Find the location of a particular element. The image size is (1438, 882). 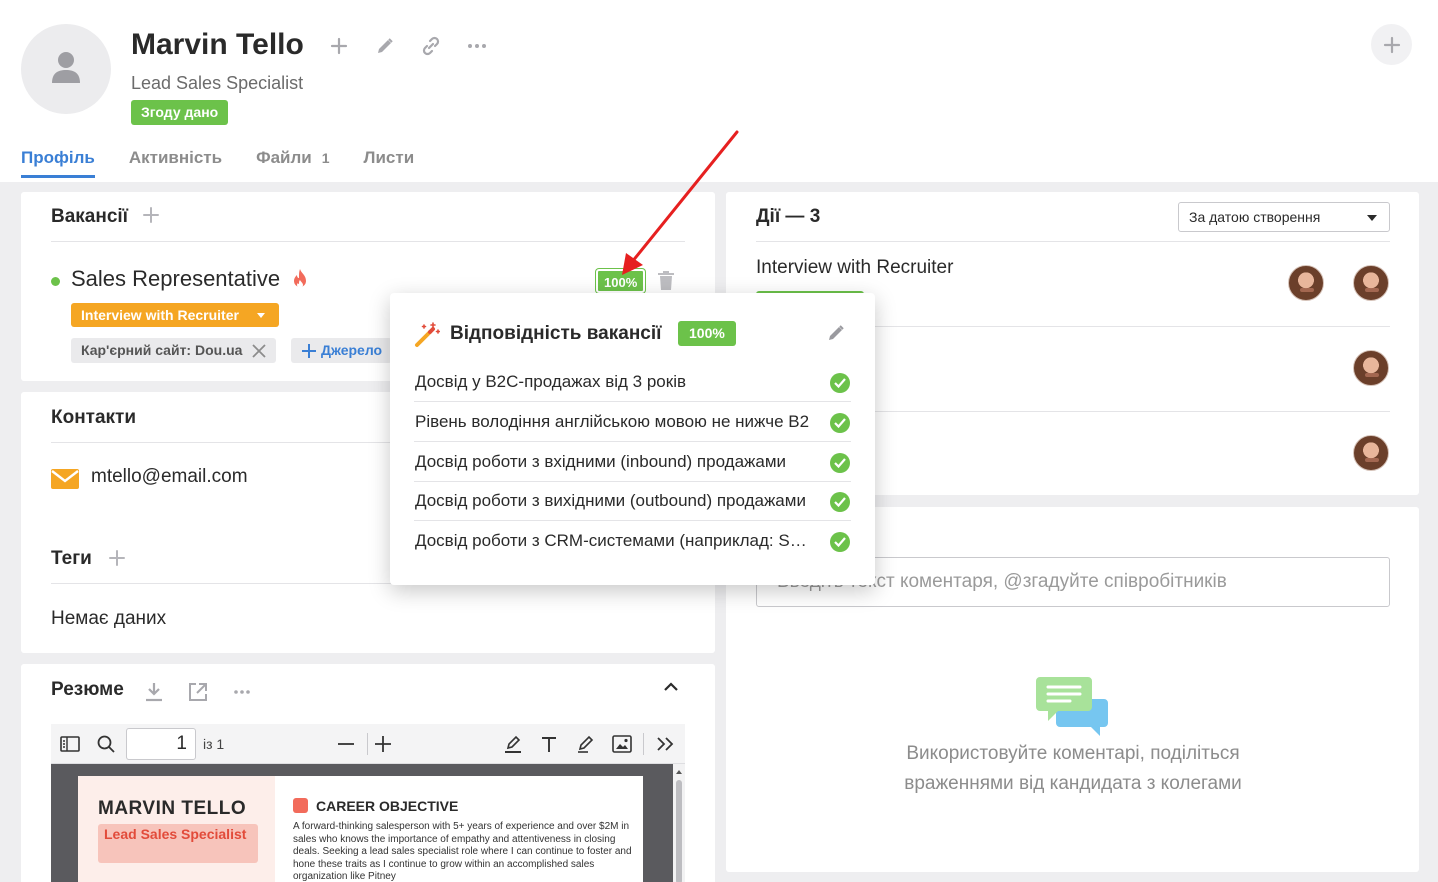

resume-title: Резюме is located at coordinates (87, 689).